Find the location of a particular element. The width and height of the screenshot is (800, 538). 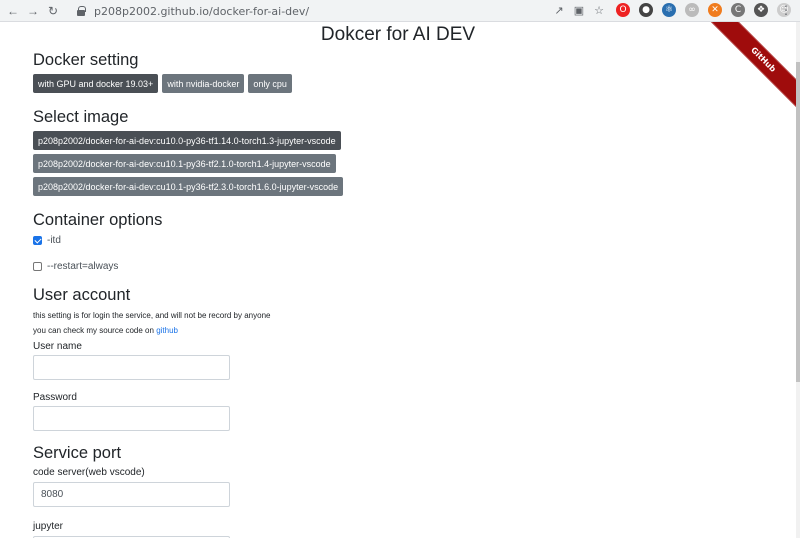

opera-extension-icon: O is located at coordinates (623, 10).